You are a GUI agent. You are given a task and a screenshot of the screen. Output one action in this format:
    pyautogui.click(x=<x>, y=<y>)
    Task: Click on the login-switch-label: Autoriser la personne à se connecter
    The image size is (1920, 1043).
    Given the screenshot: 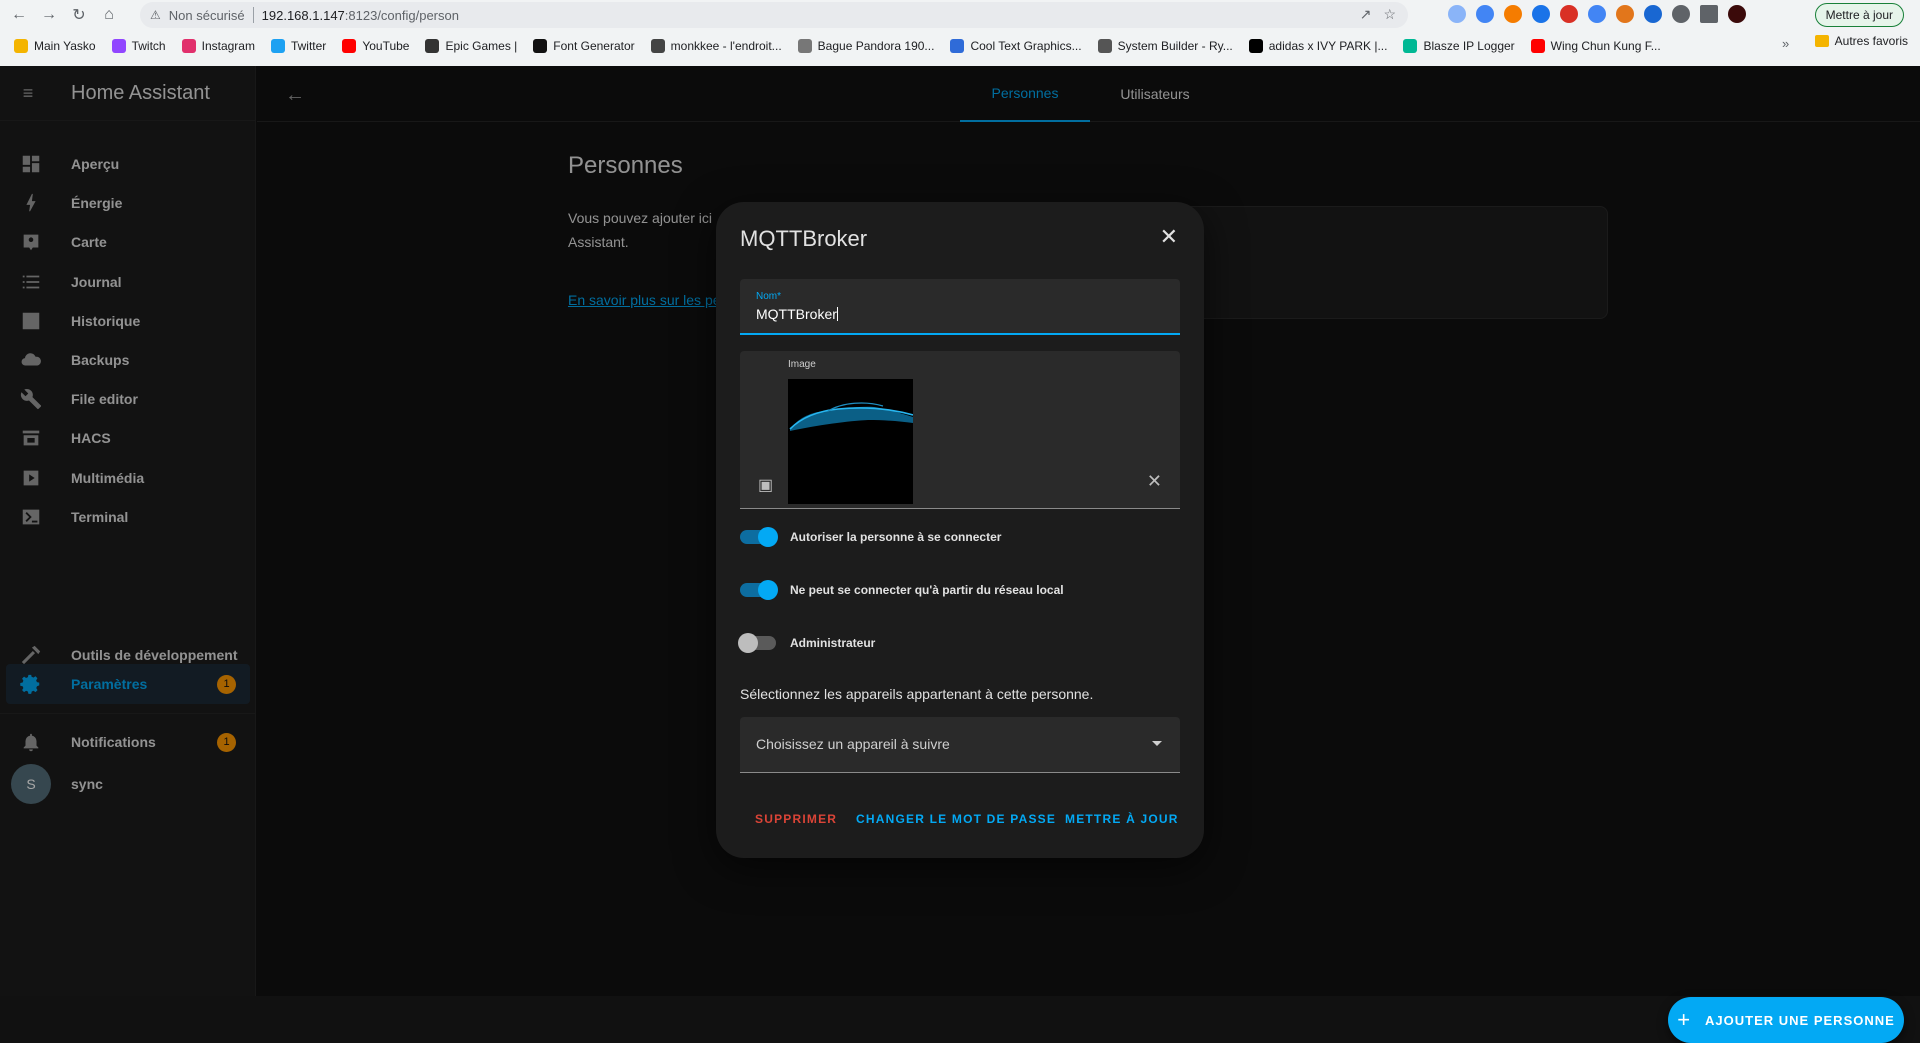 What is the action you would take?
    pyautogui.click(x=896, y=537)
    